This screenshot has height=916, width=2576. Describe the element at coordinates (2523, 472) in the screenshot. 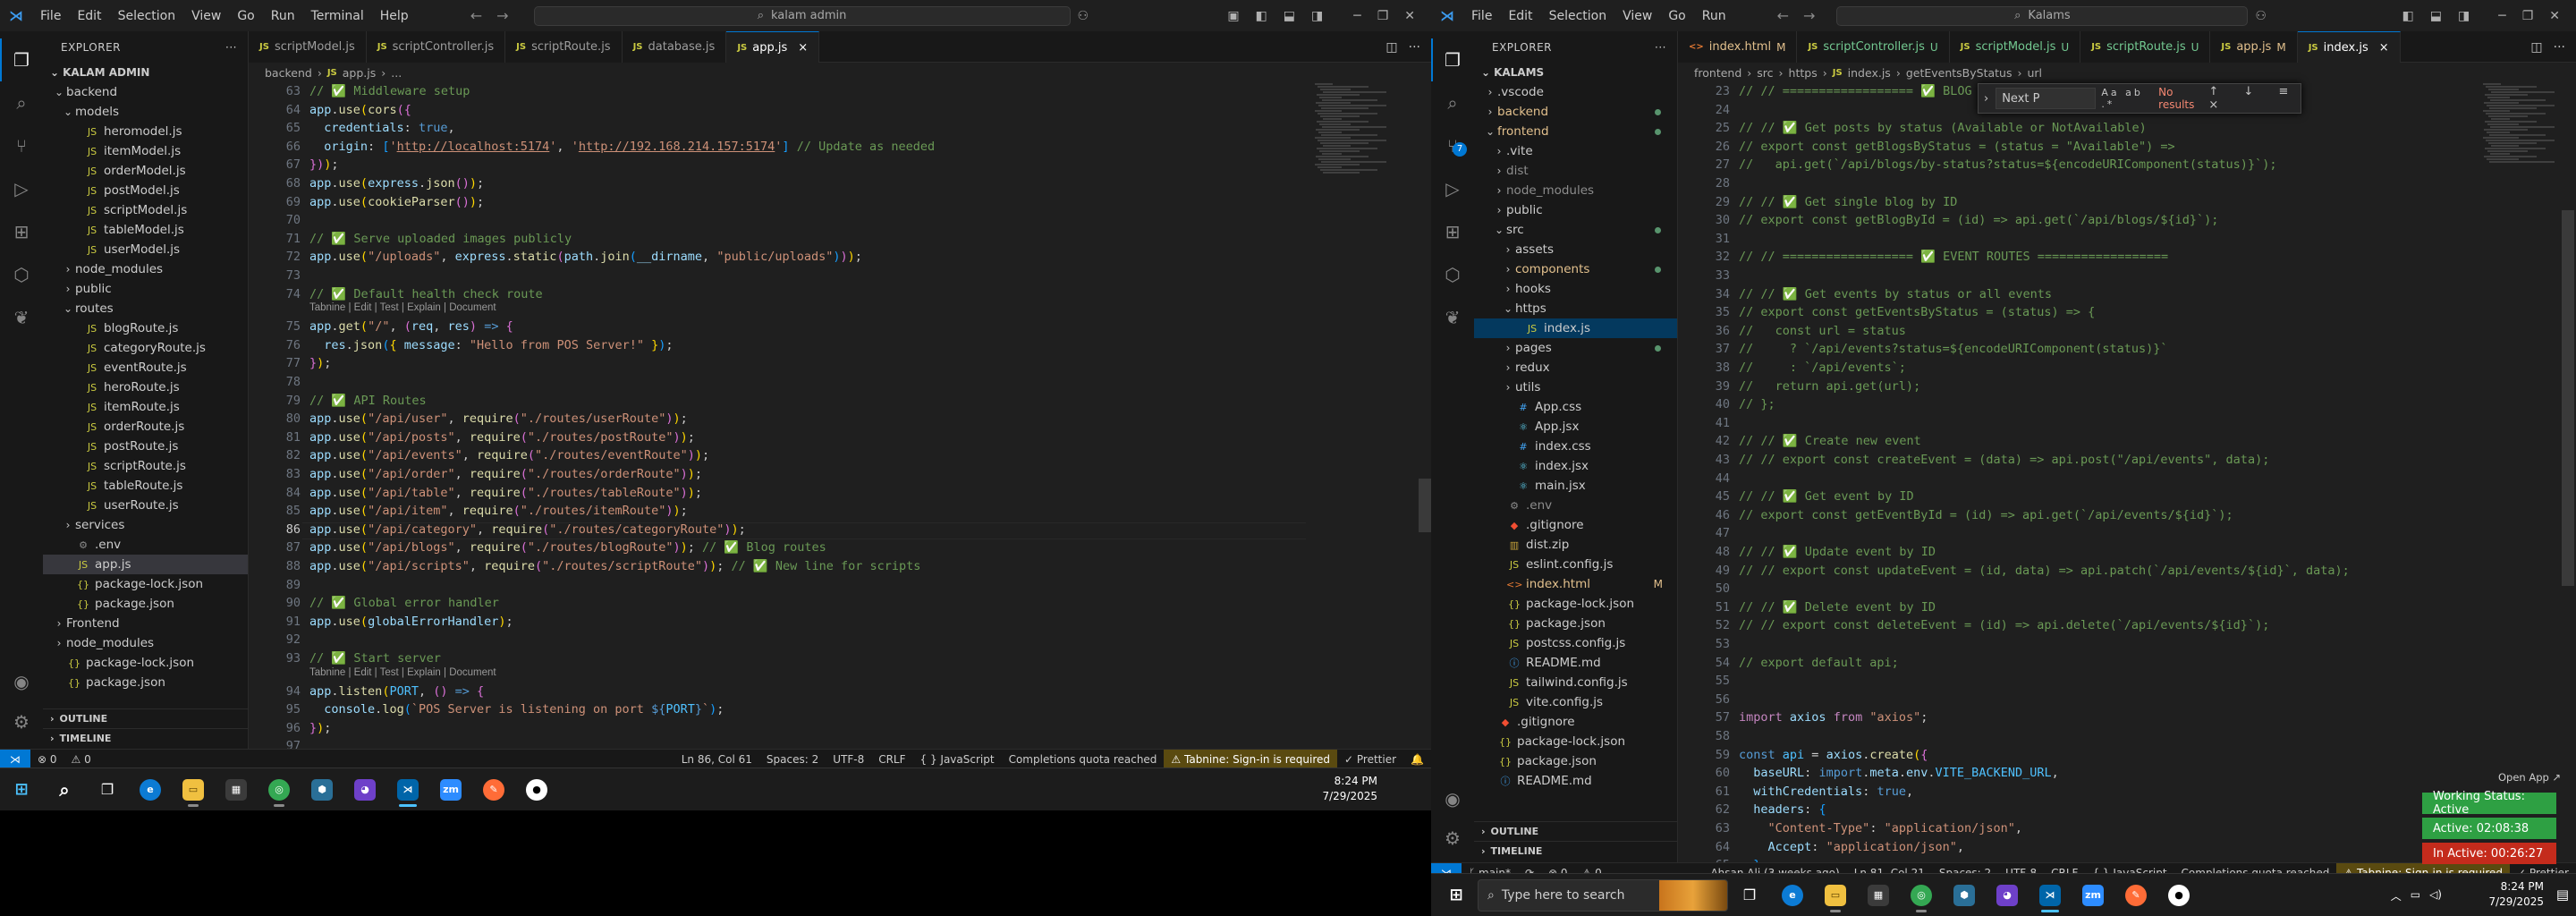

I see `minimap` at that location.